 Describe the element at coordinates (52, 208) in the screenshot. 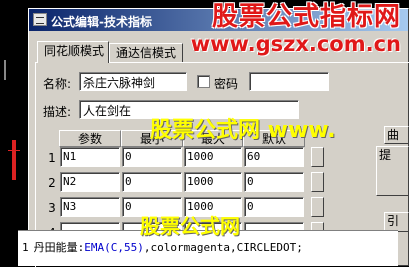

I see `row-number: 3` at that location.